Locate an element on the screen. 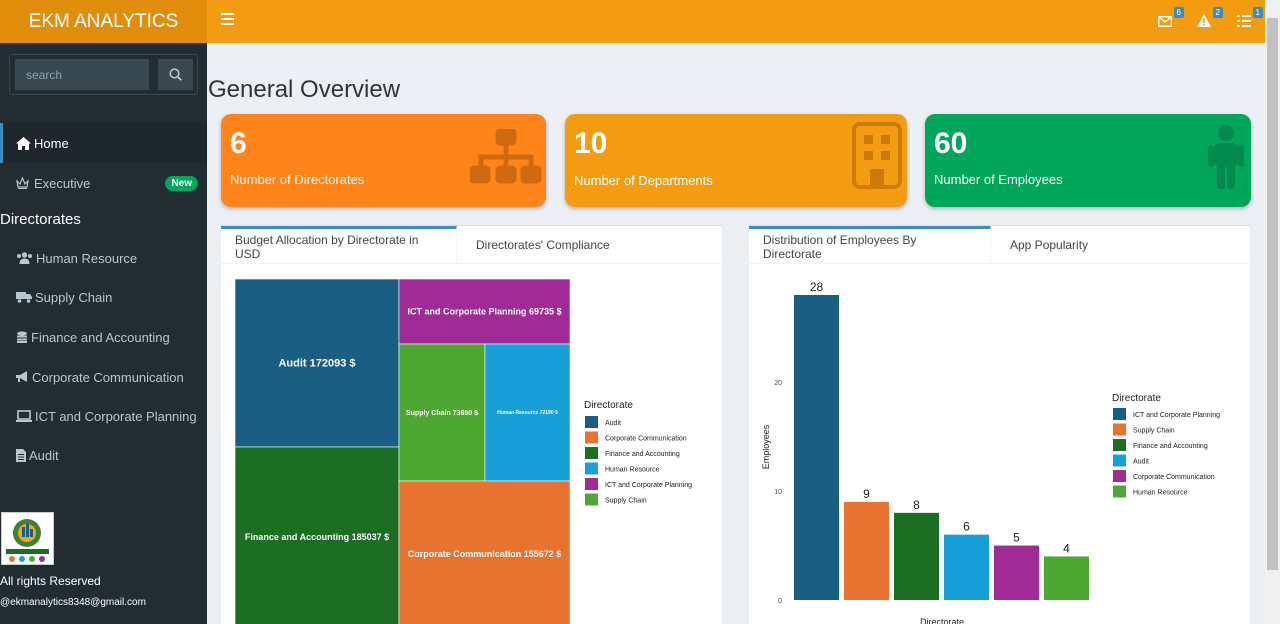 This screenshot has height=624, width=1280. sidebar-item-supply-chain: Supply Chain is located at coordinates (103, 297).